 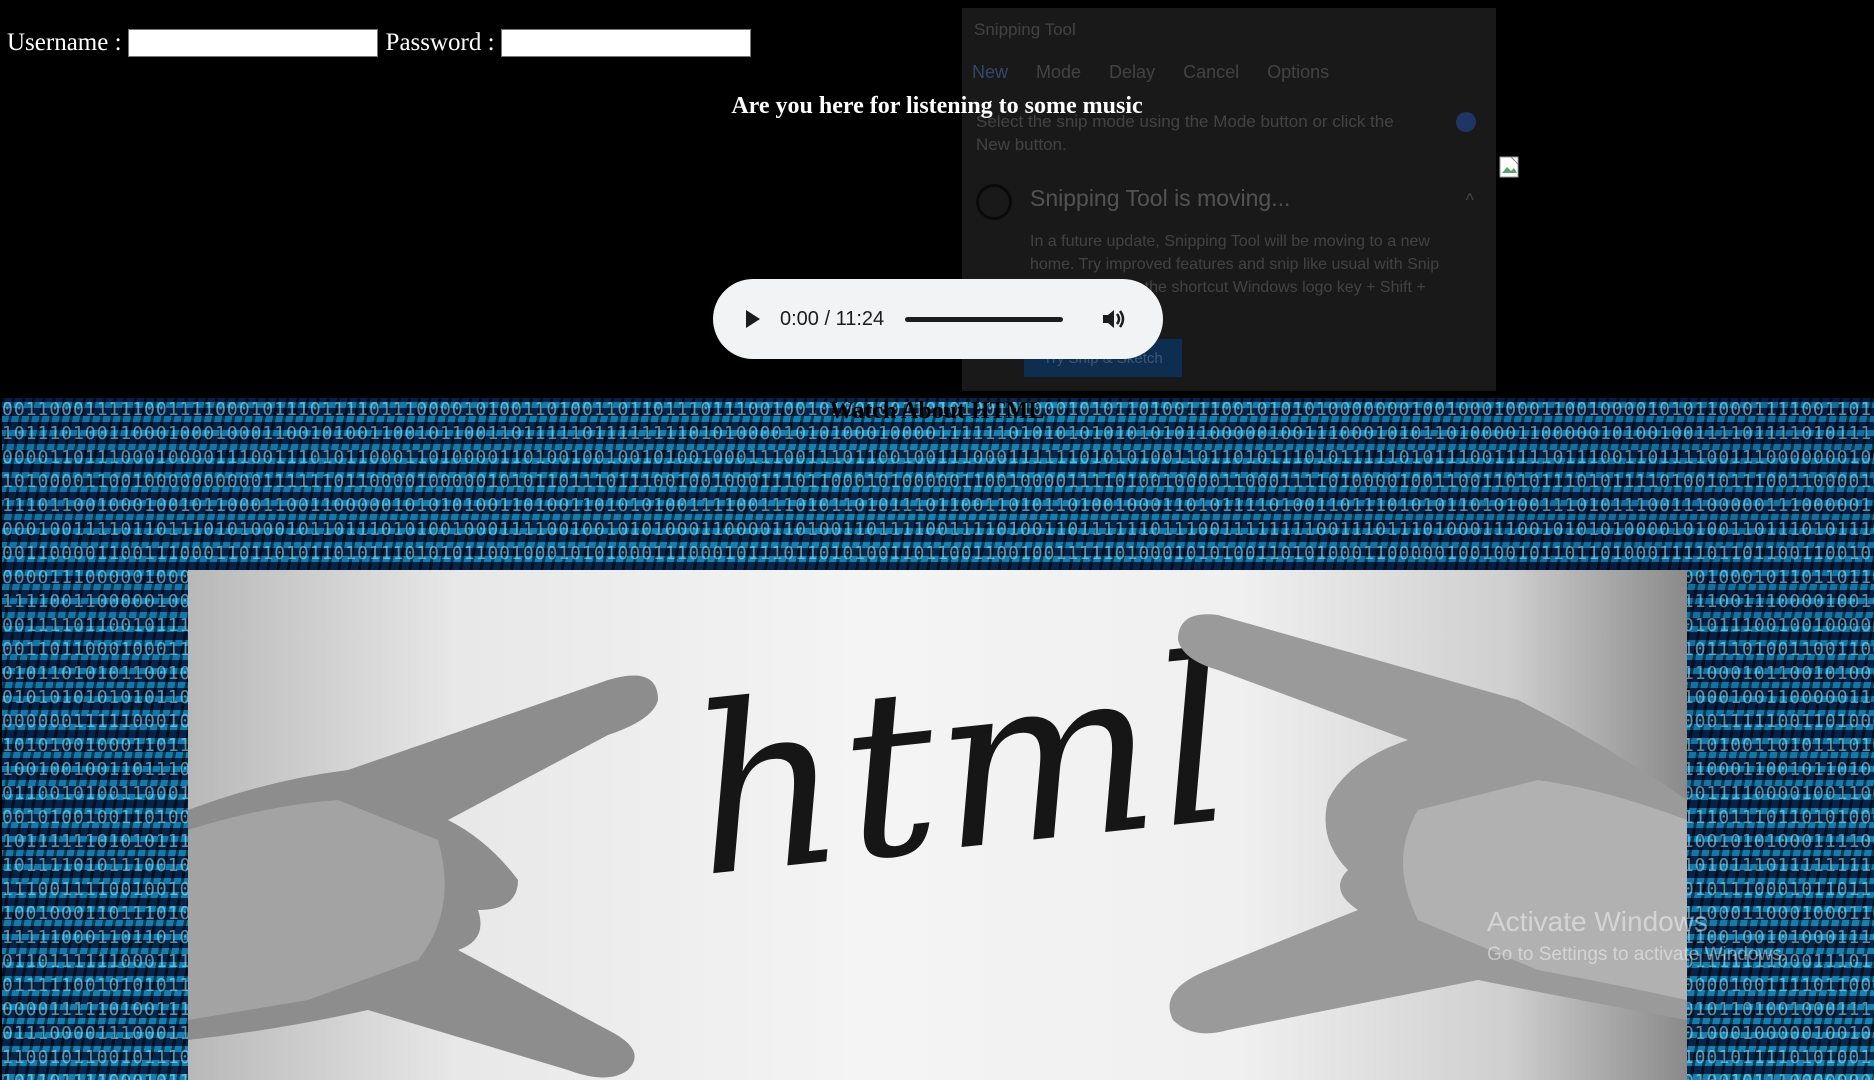 I want to click on username-input, so click(x=252, y=43).